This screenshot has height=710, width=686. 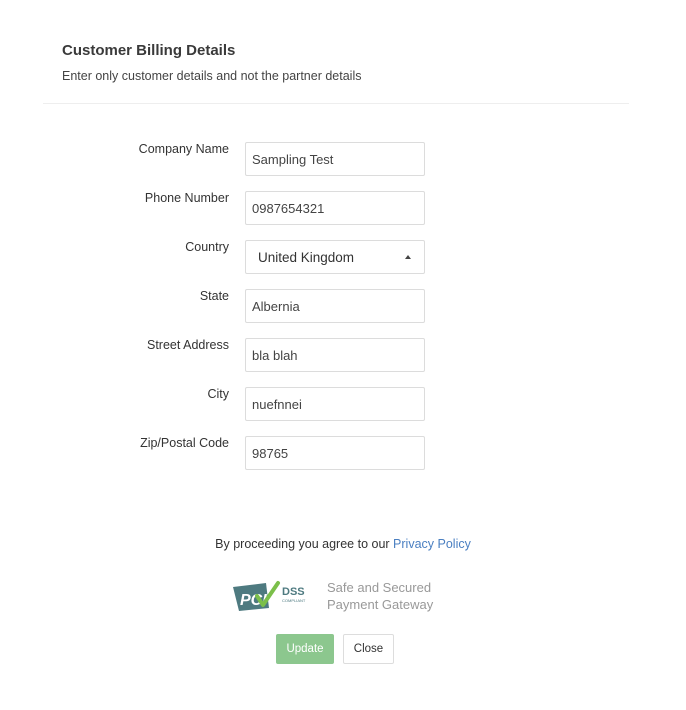 What do you see at coordinates (408, 257) in the screenshot?
I see `caret-up-icon` at bounding box center [408, 257].